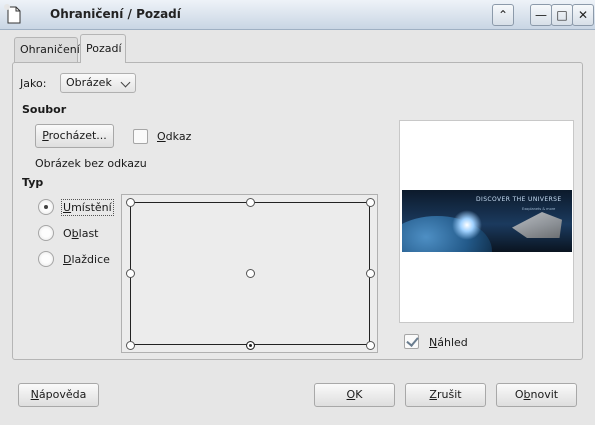 This screenshot has height=425, width=595. Describe the element at coordinates (519, 199) in the screenshot. I see `banner-title: DISCOVER THE UNIVERSE` at that location.